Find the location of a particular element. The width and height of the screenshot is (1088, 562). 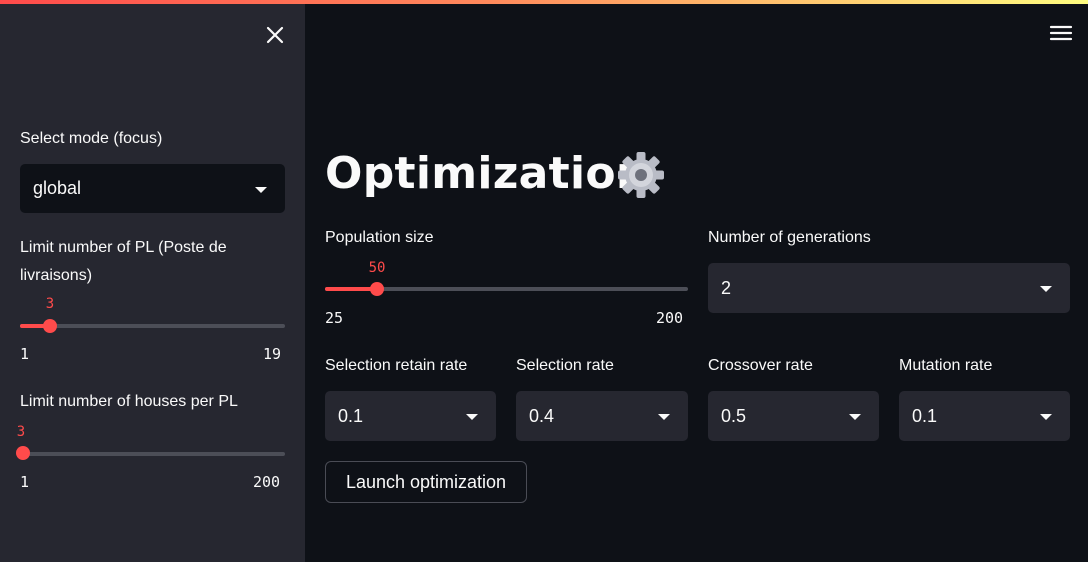

population-slider-thumb is located at coordinates (377, 289).